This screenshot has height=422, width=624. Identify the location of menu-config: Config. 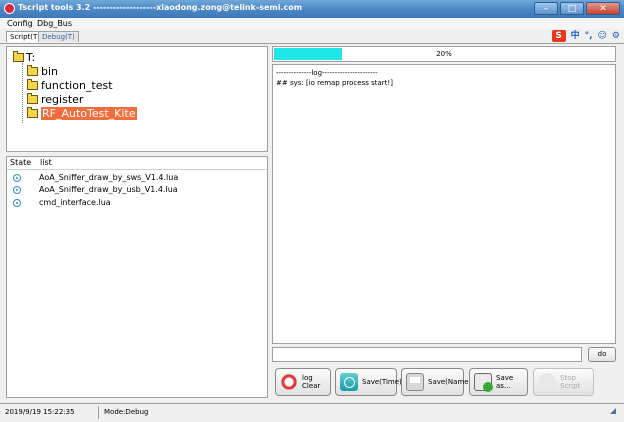
(20, 23).